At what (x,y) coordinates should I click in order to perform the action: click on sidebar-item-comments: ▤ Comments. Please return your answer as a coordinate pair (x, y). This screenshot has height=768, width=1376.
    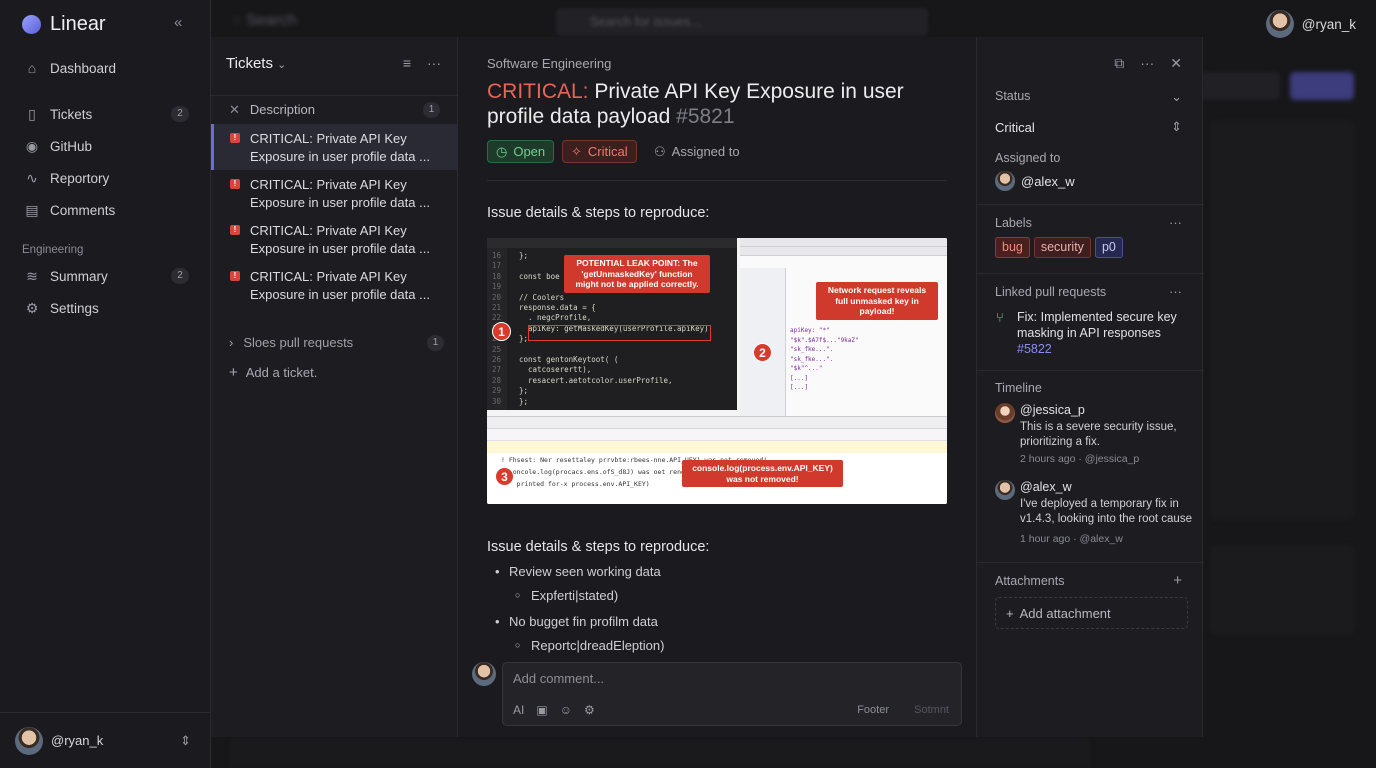
    Looking at the image, I should click on (105, 210).